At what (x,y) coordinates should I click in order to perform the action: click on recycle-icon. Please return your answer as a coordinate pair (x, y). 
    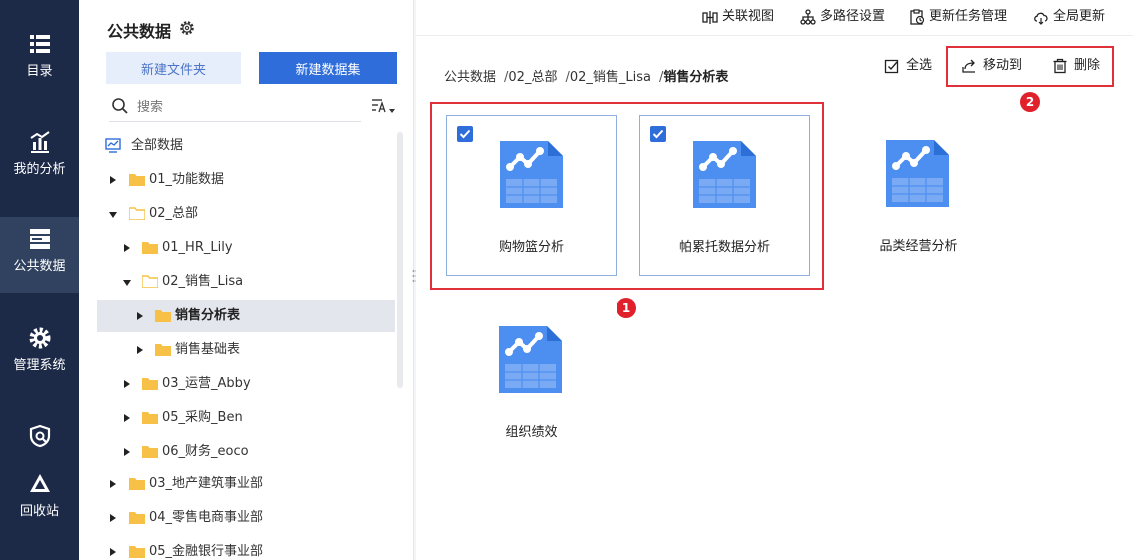
    Looking at the image, I should click on (39, 483).